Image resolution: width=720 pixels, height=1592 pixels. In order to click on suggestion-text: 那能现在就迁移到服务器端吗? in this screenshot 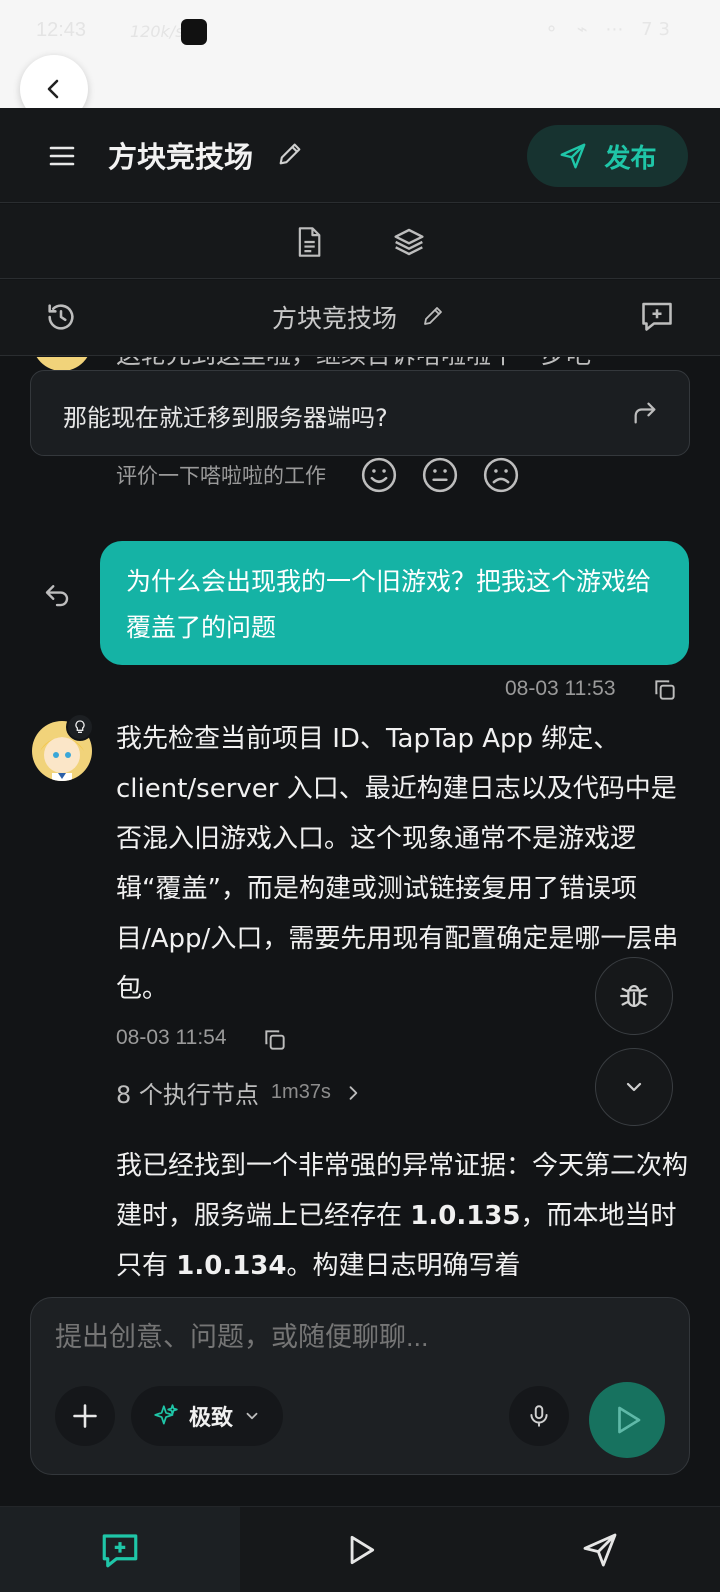, I will do `click(225, 418)`.